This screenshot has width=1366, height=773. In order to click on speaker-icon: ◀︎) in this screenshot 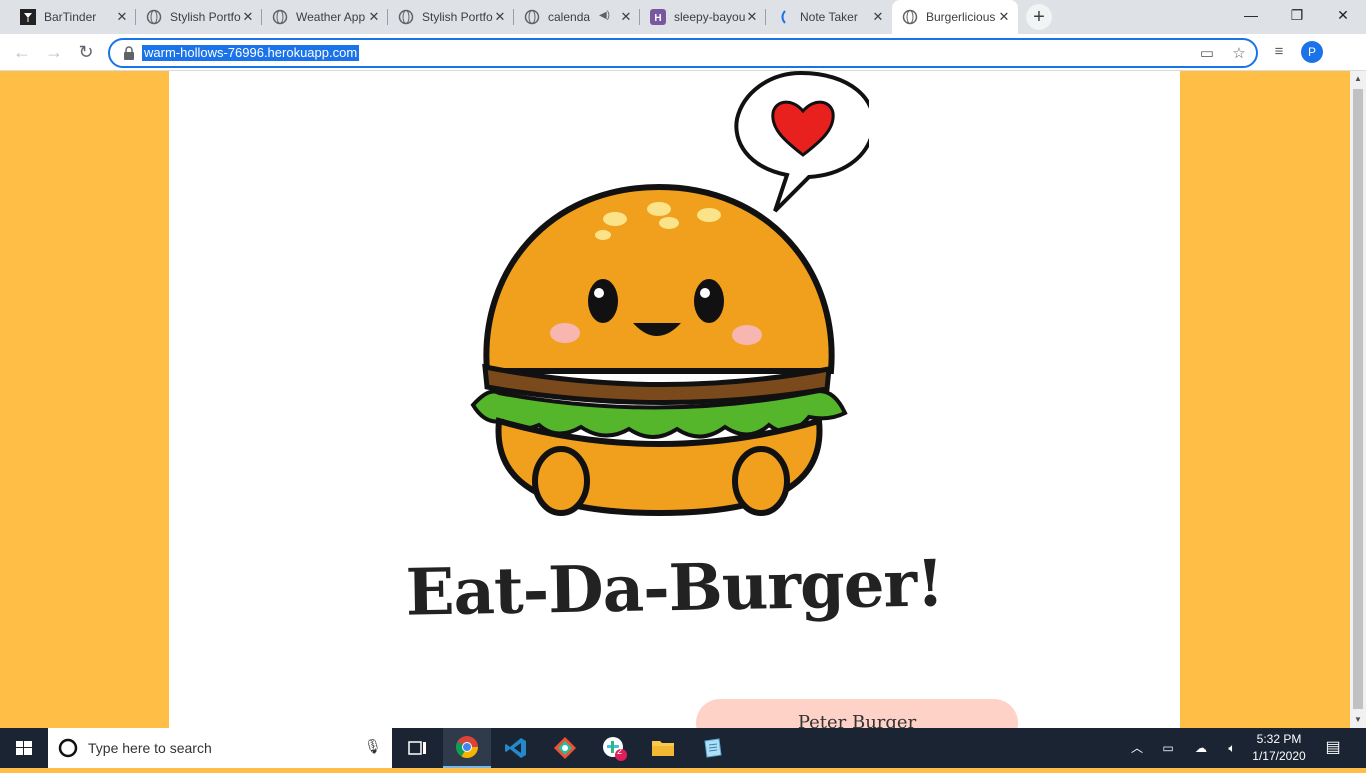, I will do `click(604, 15)`.